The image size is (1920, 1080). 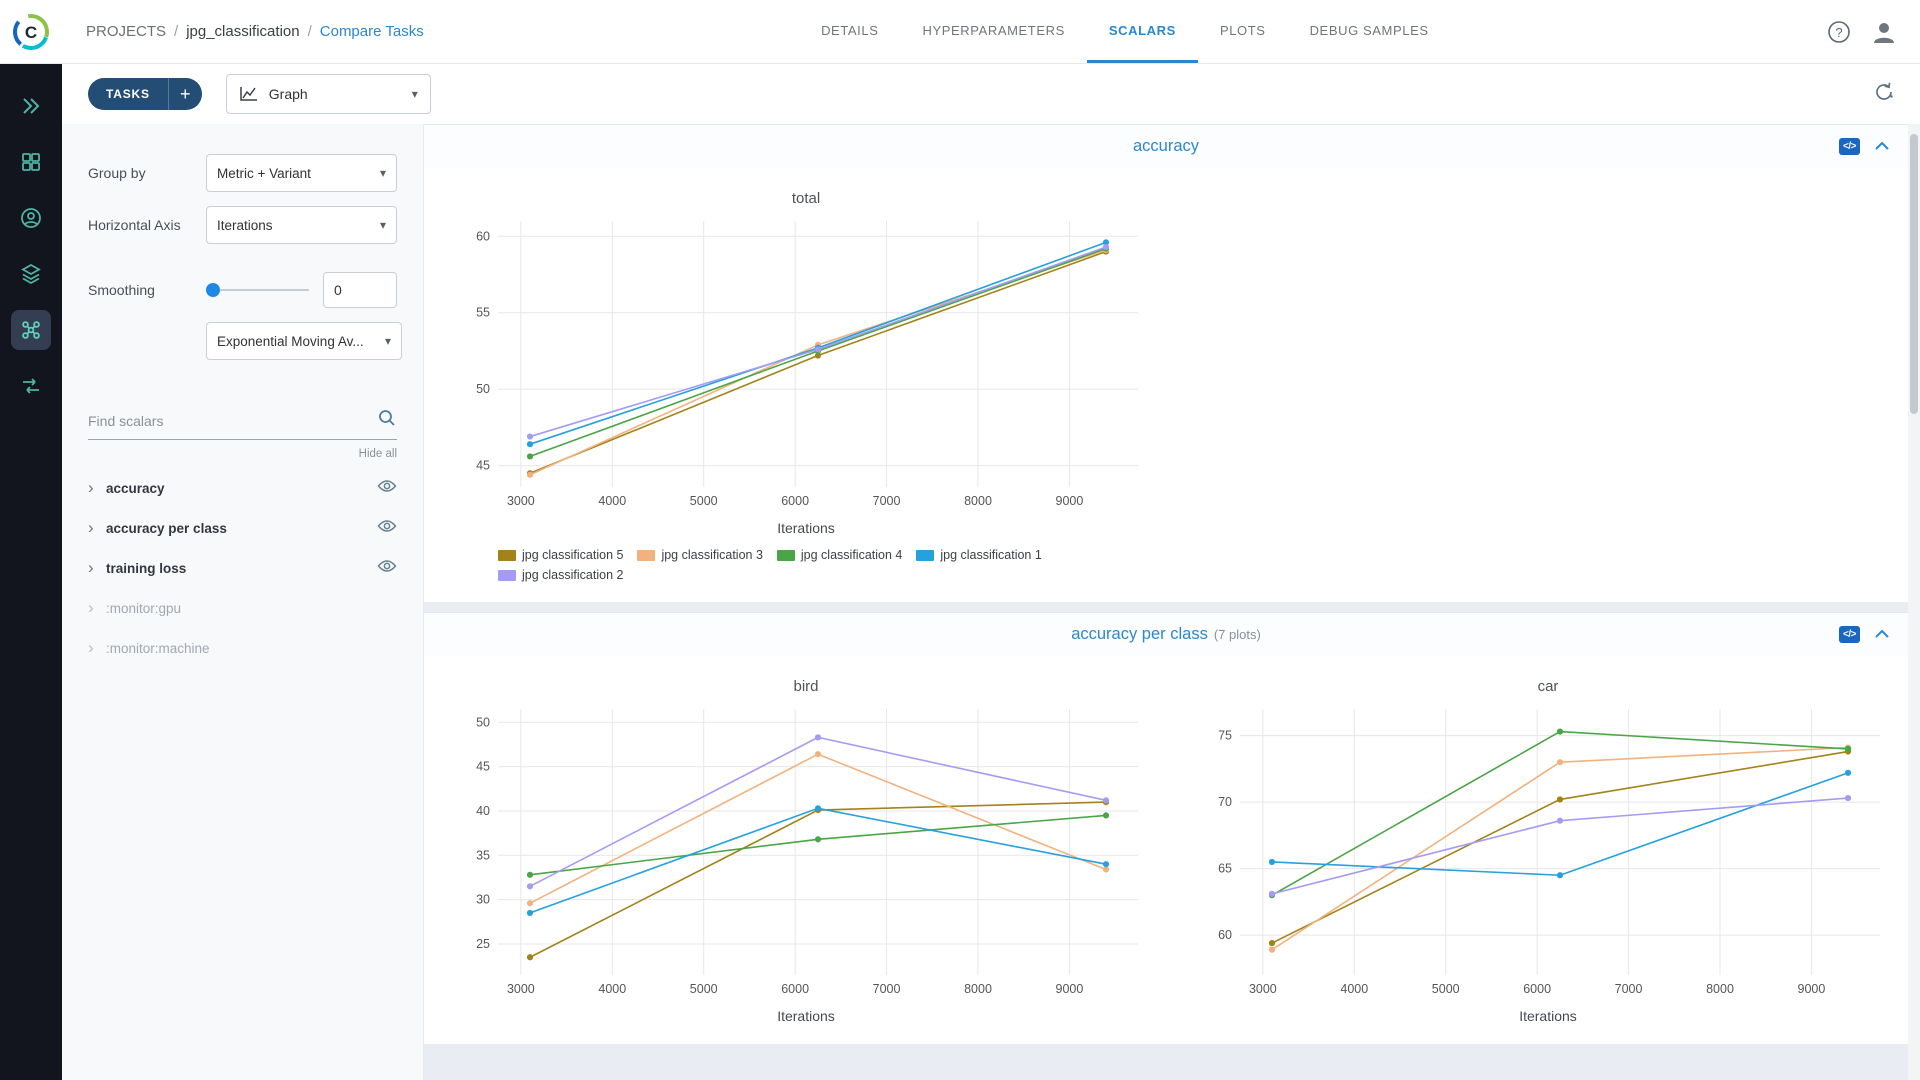 I want to click on breadcrumb-projects: PROJECTS, so click(x=126, y=31).